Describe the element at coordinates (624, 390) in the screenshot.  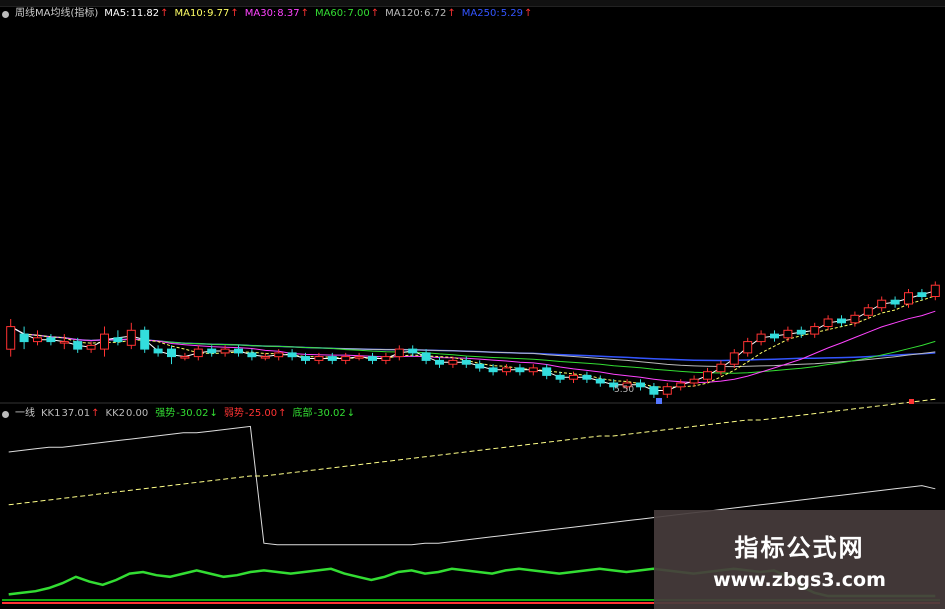
I see `low-price-label: 5.50` at that location.